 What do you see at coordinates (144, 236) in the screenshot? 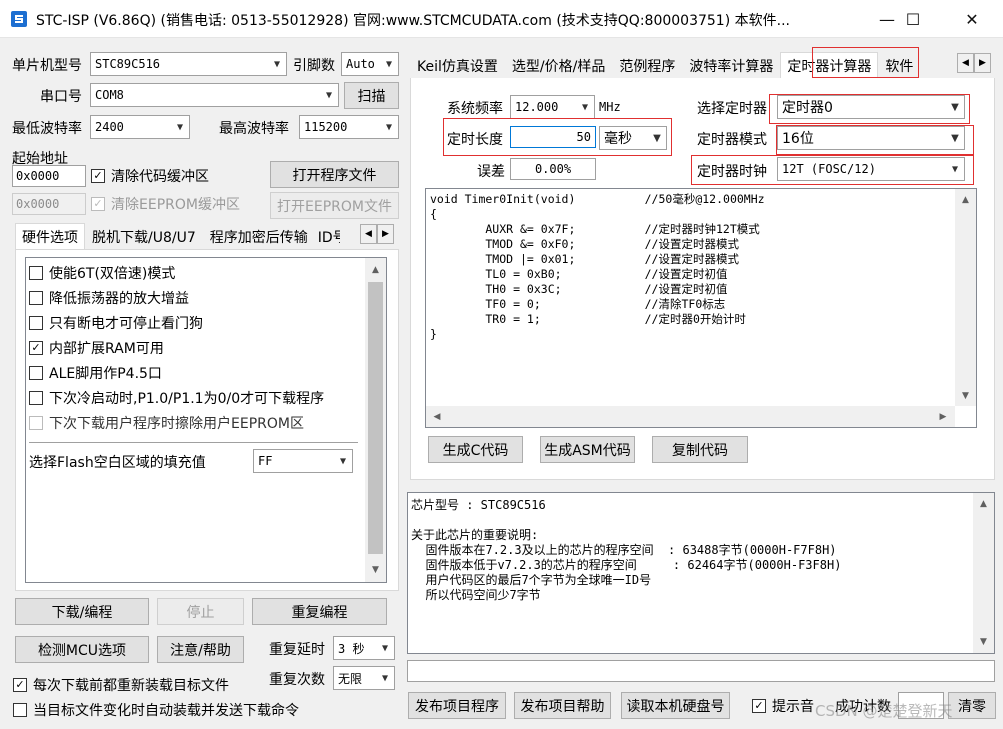
I see `tab-offline-download: 脱机下载/U8/U7` at bounding box center [144, 236].